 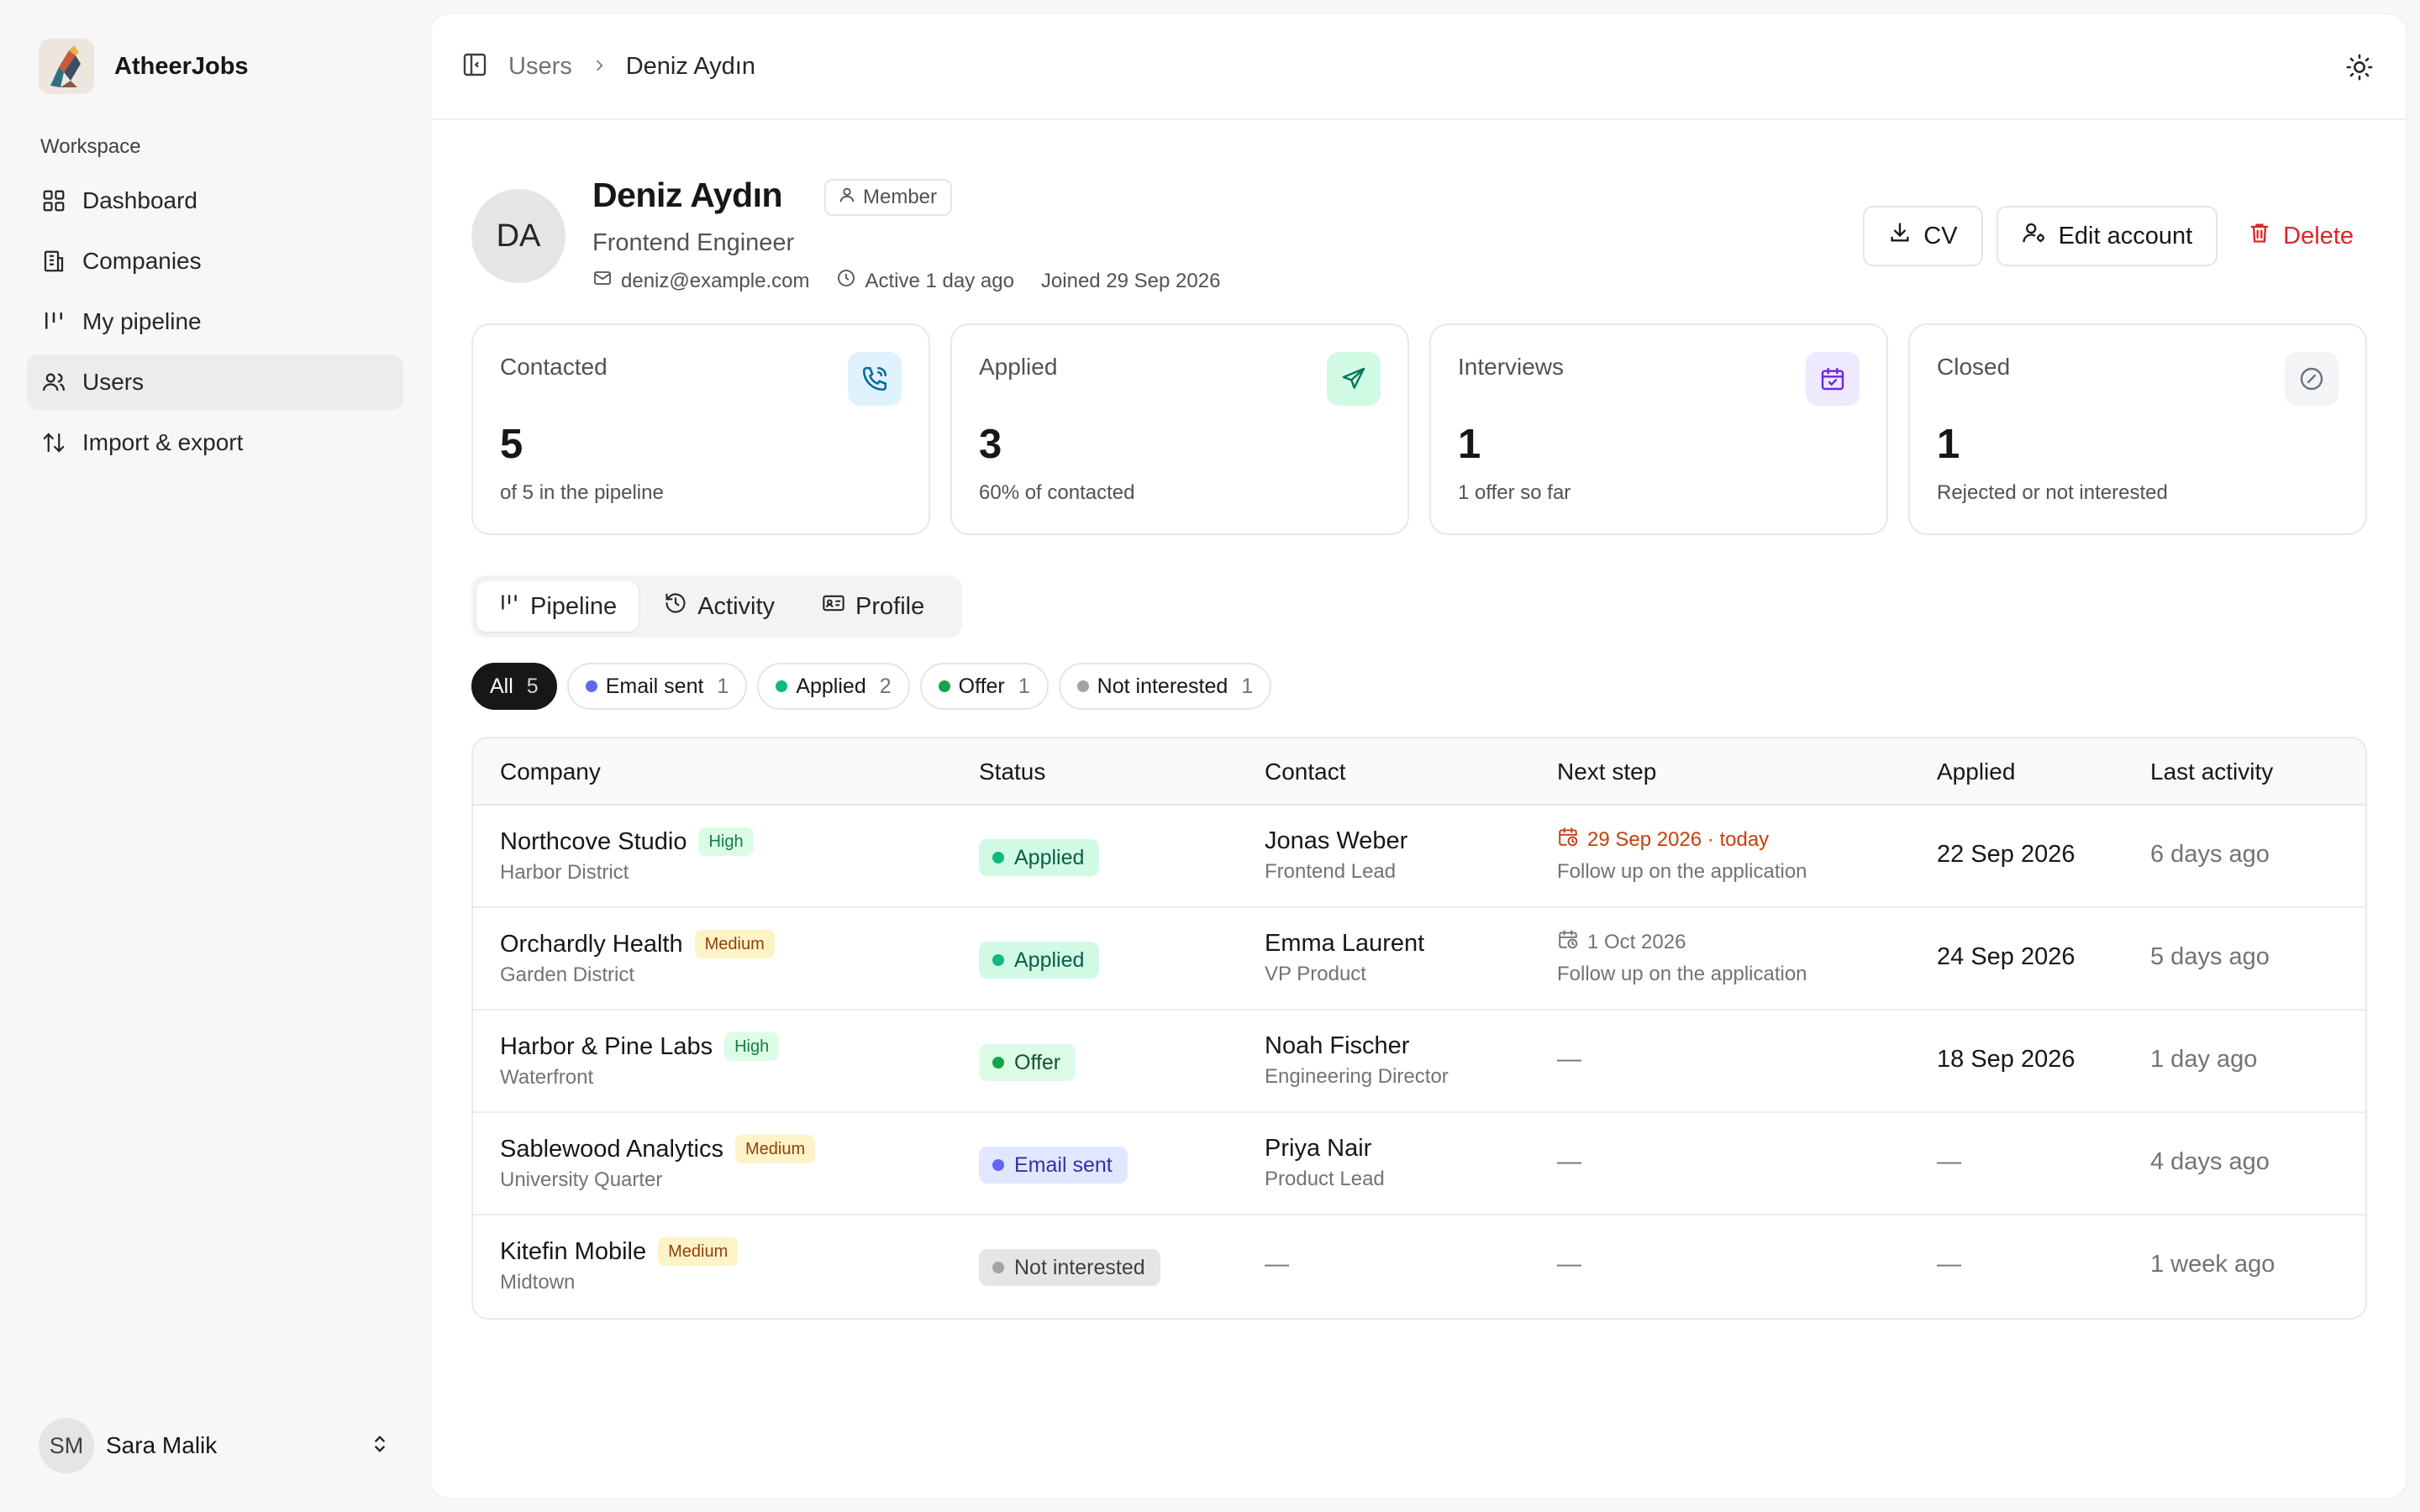 I want to click on sidebar-item-my-pipeline: My pipeline, so click(x=215, y=321).